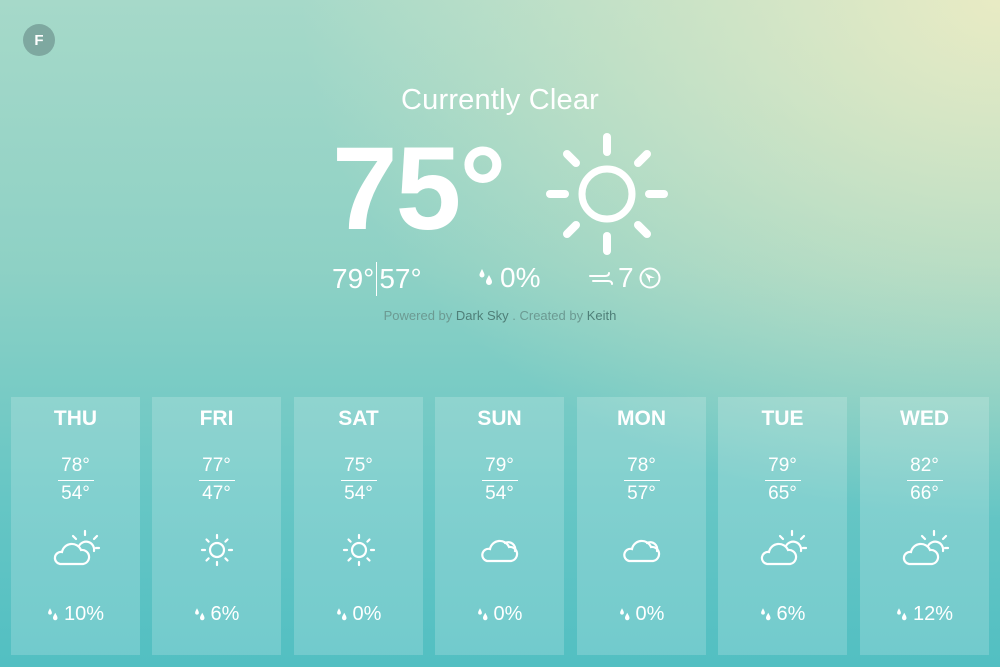 The height and width of the screenshot is (667, 1000). Describe the element at coordinates (601, 278) in the screenshot. I see `wind-icon` at that location.